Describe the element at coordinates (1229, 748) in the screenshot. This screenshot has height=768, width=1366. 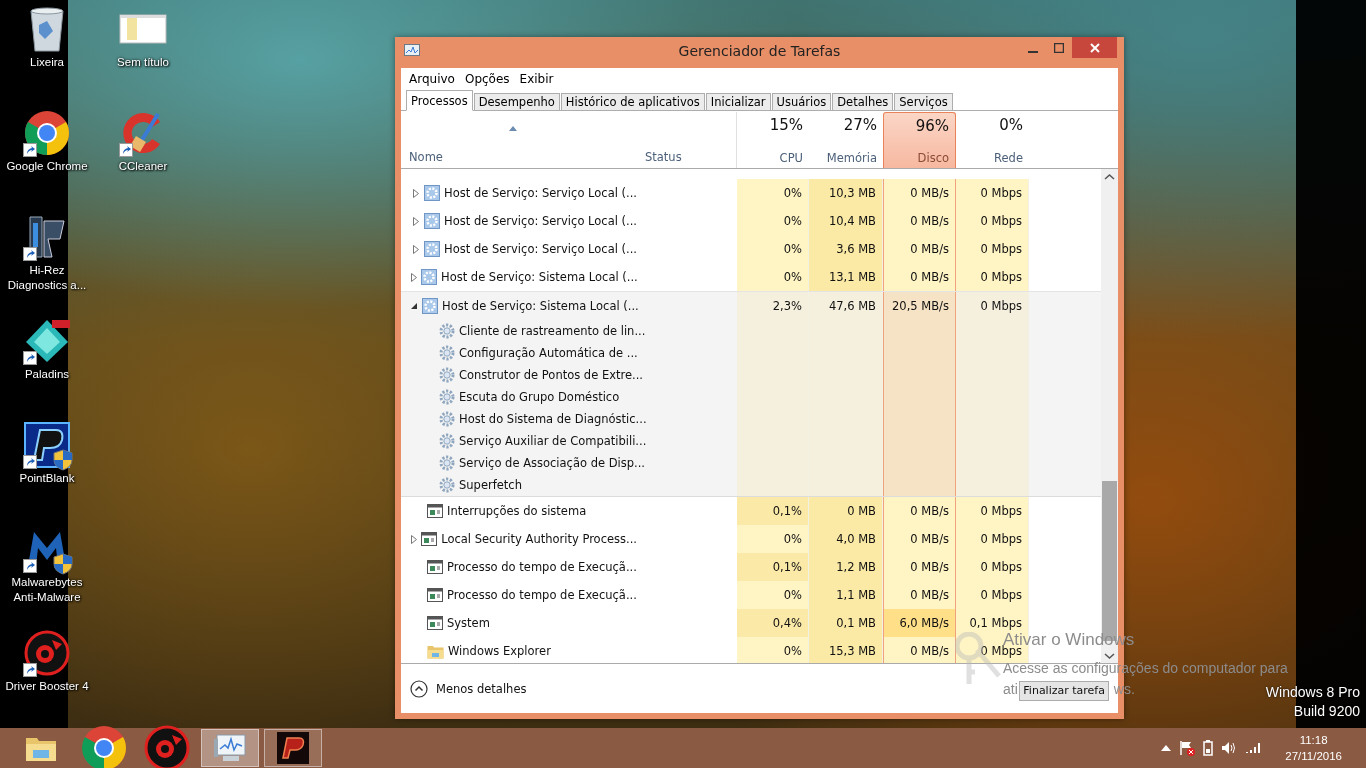
I see `speaker-icon` at that location.